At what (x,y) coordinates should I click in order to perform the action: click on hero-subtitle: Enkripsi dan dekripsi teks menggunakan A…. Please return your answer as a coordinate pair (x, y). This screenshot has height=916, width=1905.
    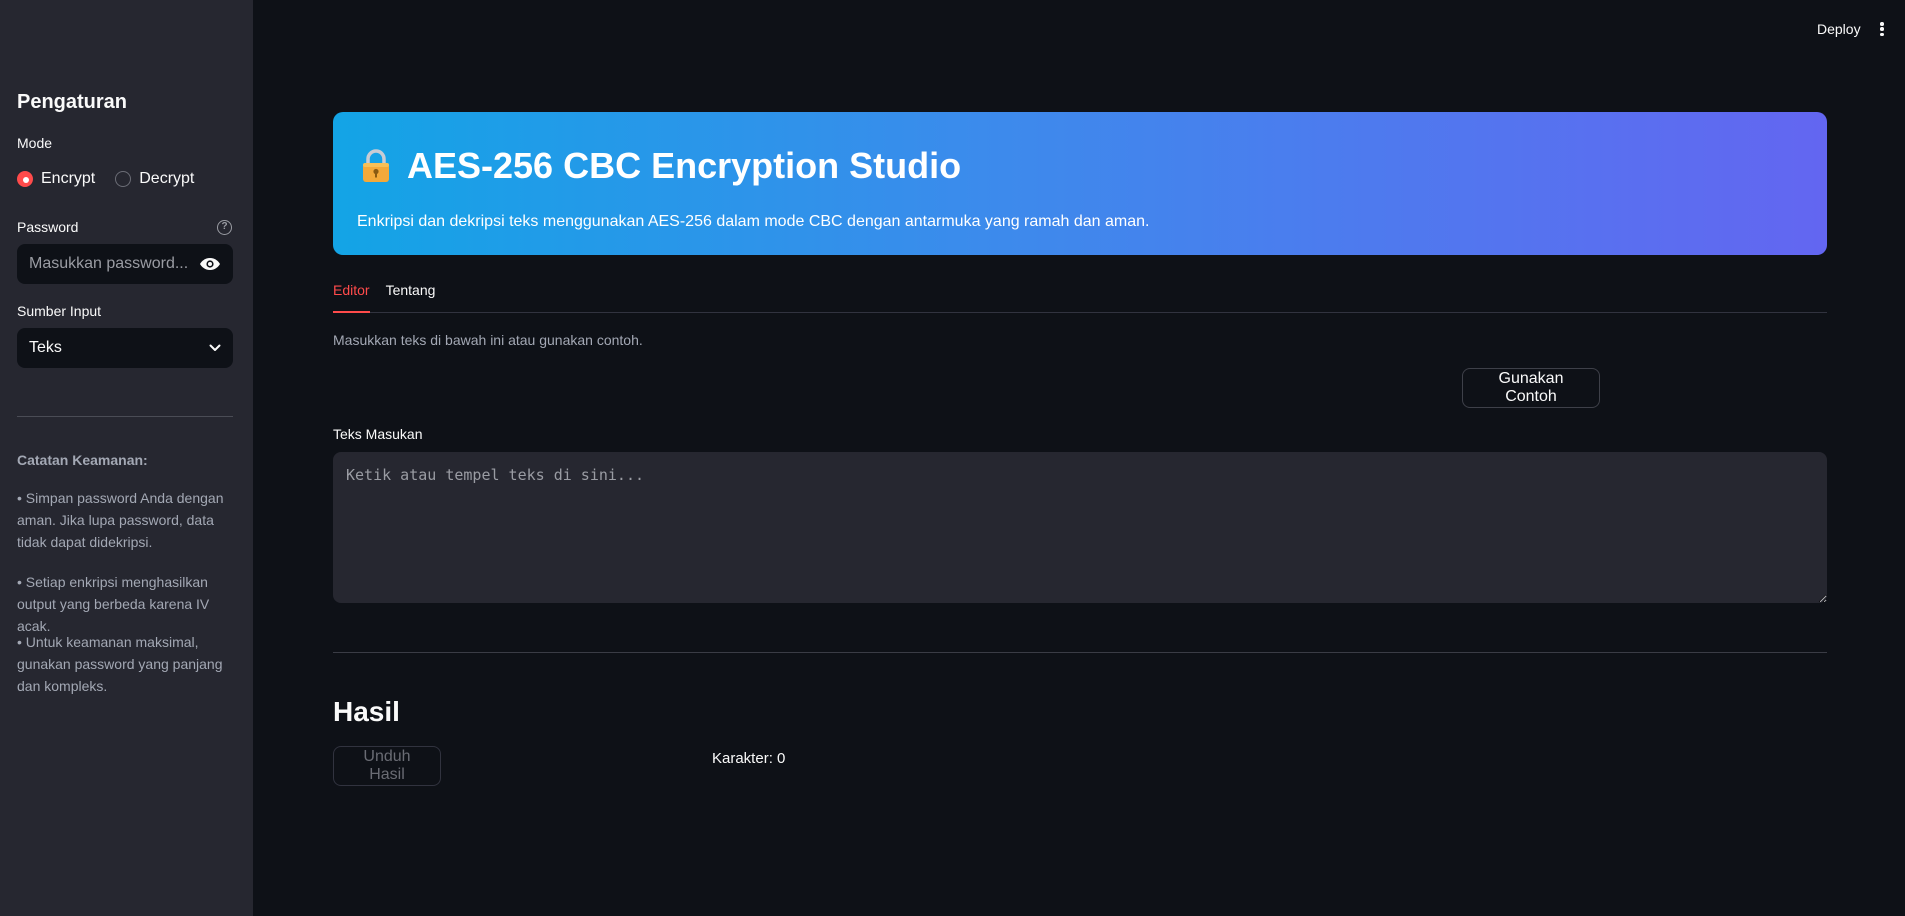
    Looking at the image, I should click on (753, 221).